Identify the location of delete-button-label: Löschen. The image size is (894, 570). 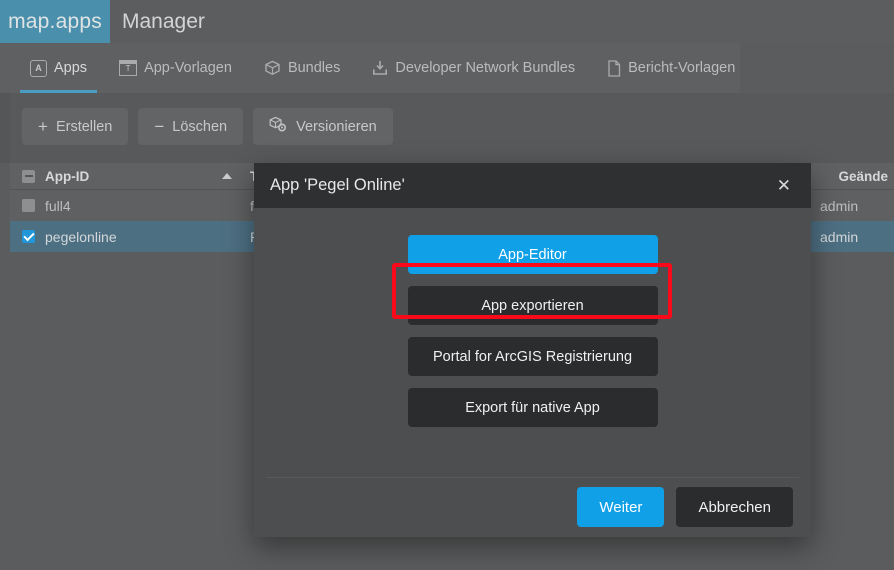
(200, 126).